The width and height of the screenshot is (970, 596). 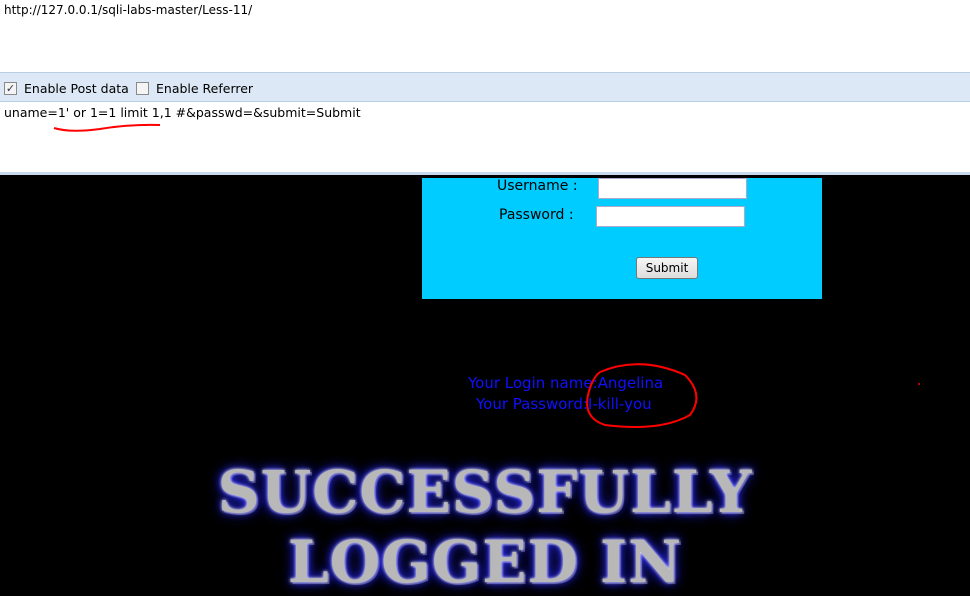 What do you see at coordinates (107, 127) in the screenshot?
I see `underline-annotation` at bounding box center [107, 127].